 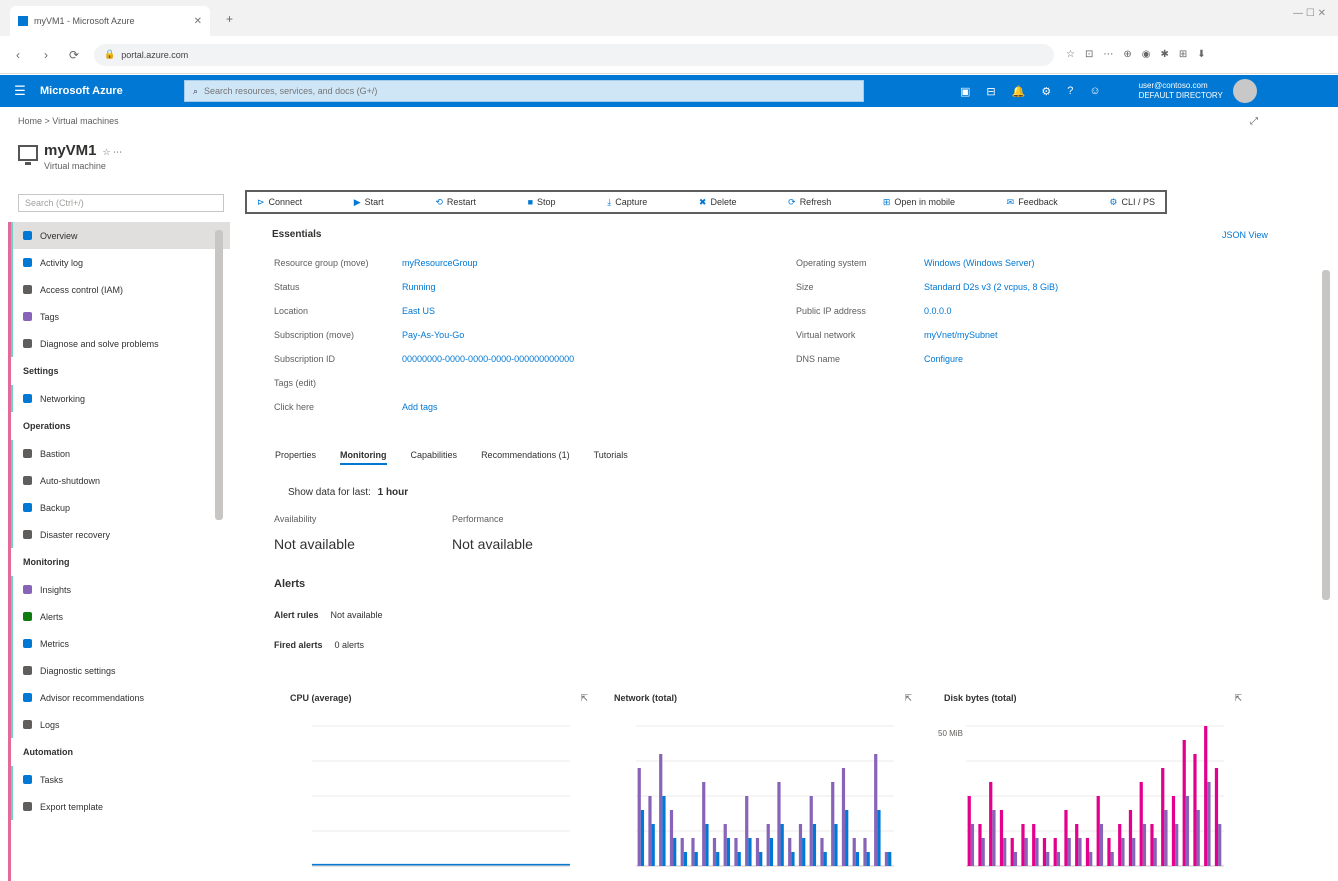 What do you see at coordinates (120, 534) in the screenshot?
I see `menu-item: Disaster recovery` at bounding box center [120, 534].